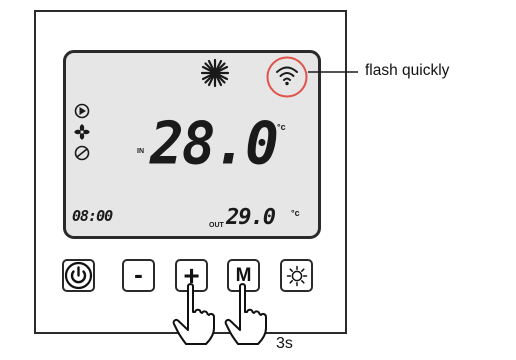  What do you see at coordinates (407, 70) in the screenshot?
I see `flash-quickly-note: flash quickly` at bounding box center [407, 70].